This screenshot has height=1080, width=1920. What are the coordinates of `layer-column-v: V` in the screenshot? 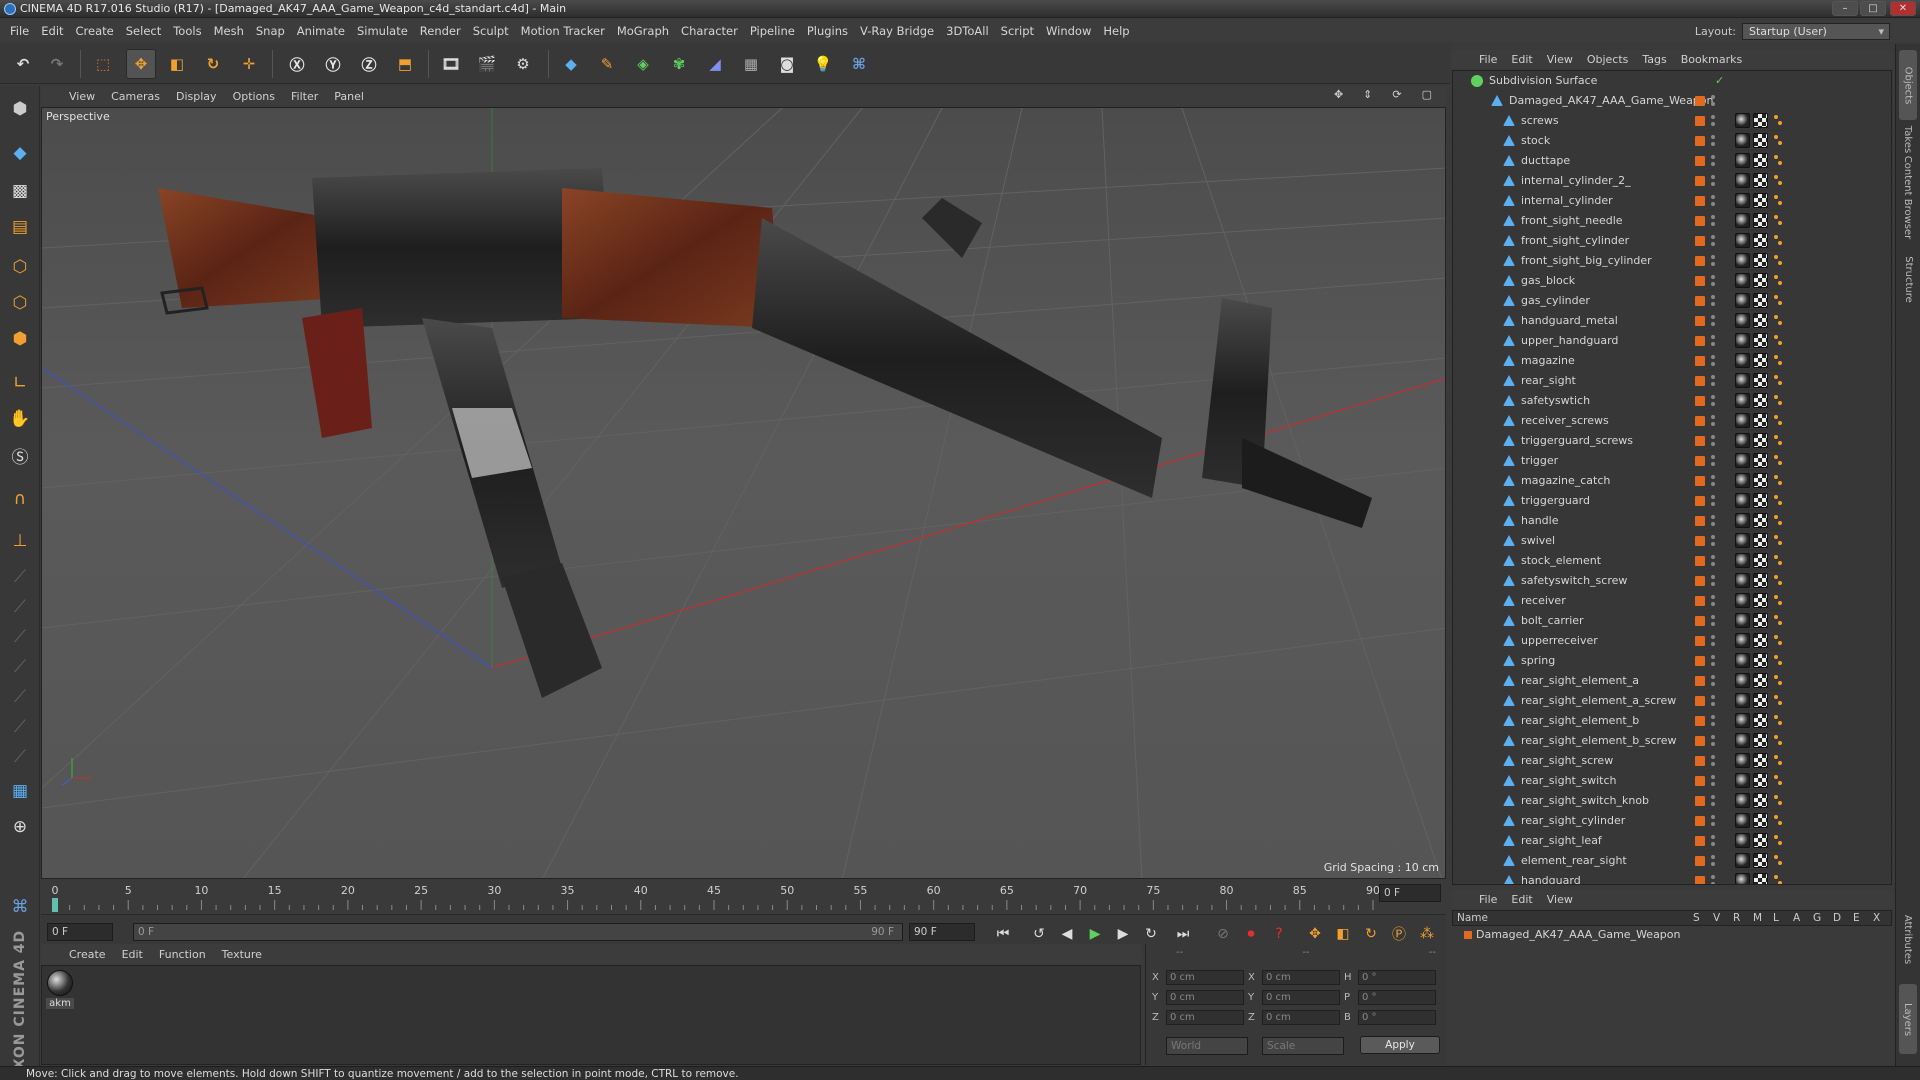 It's located at (1716, 918).